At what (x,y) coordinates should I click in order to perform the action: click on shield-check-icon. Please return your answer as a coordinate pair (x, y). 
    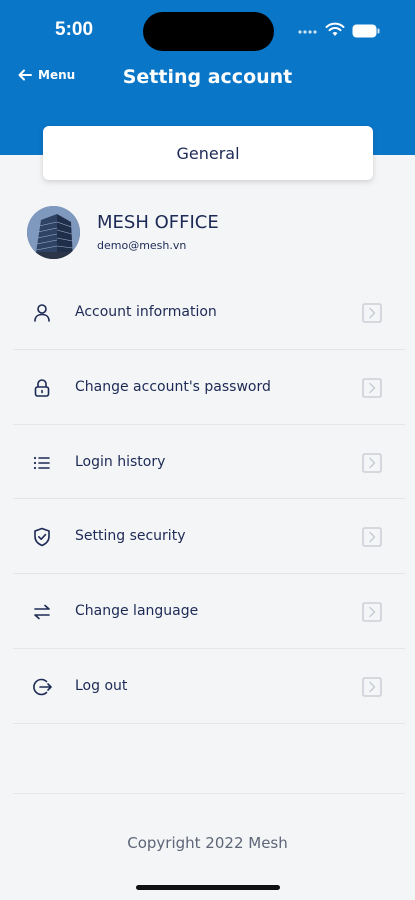
    Looking at the image, I should click on (42, 537).